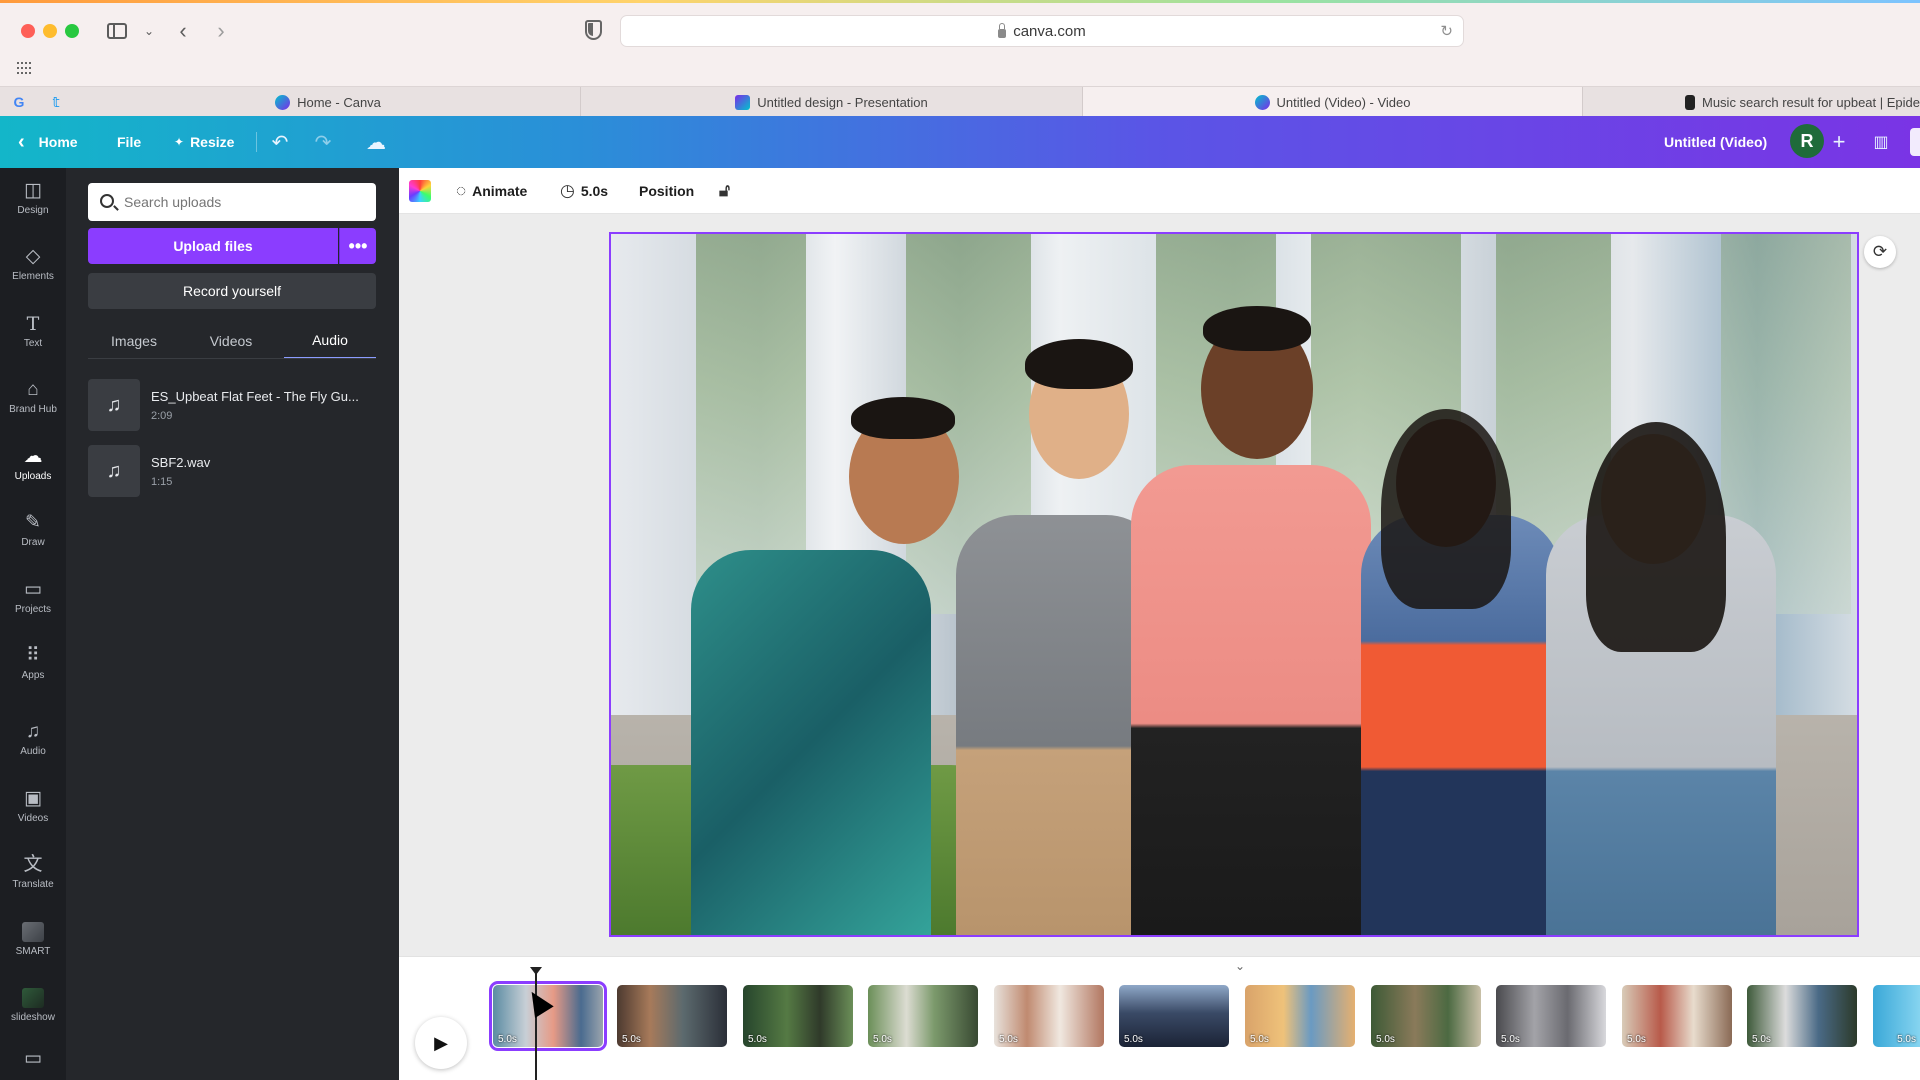 The height and width of the screenshot is (1080, 1920). Describe the element at coordinates (593, 30) in the screenshot. I see `privacy-shield-icon` at that location.